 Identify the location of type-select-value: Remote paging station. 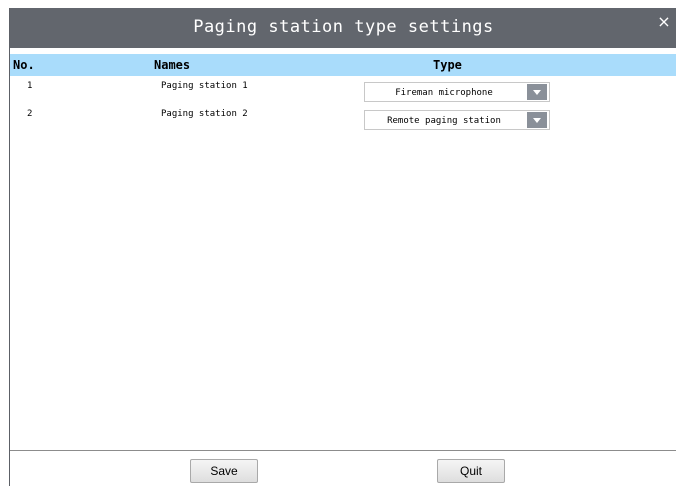
(444, 121).